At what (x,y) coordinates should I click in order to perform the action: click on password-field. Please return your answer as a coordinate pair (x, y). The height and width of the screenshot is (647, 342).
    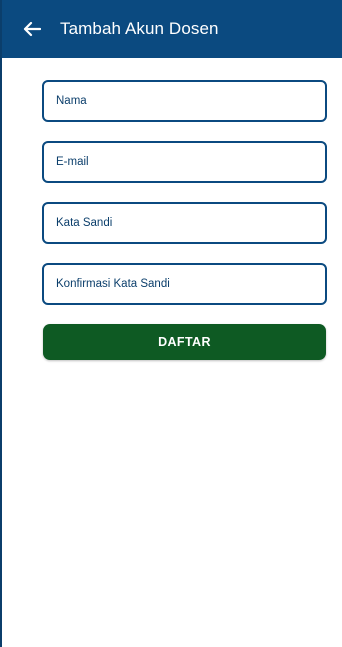
    Looking at the image, I should click on (184, 223).